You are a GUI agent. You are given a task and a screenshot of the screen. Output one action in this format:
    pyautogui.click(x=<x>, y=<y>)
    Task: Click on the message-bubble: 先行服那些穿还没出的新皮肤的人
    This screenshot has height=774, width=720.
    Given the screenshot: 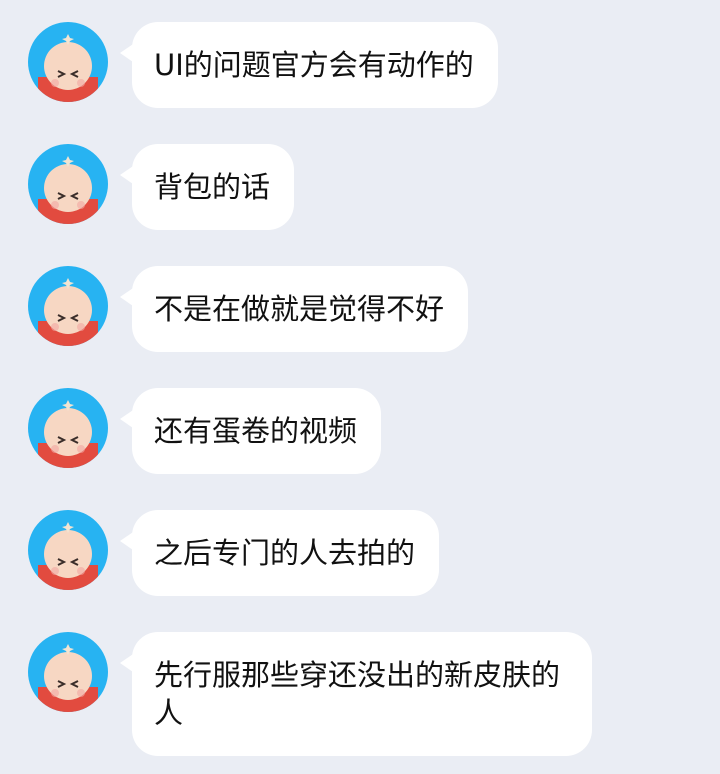 What is the action you would take?
    pyautogui.click(x=356, y=694)
    